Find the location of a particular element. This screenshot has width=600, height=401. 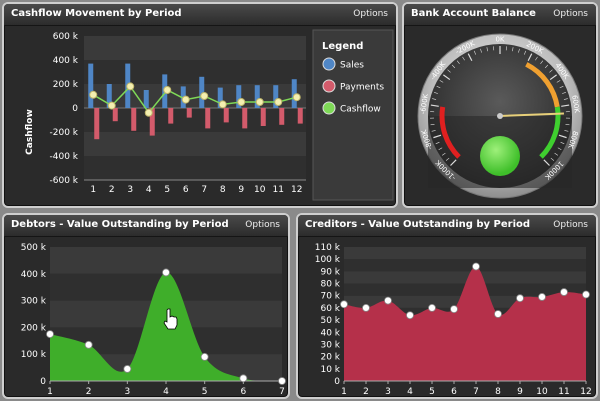

creditors-plot-x-tick: 10 is located at coordinates (542, 392).